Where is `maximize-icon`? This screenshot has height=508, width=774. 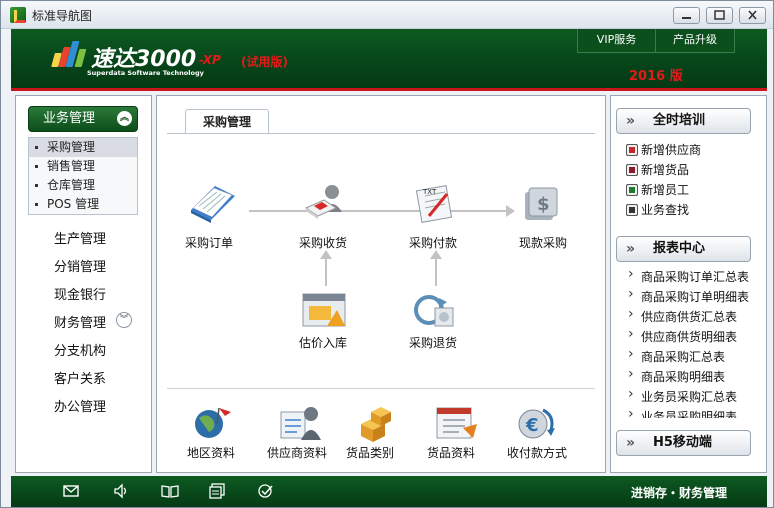 maximize-icon is located at coordinates (719, 15).